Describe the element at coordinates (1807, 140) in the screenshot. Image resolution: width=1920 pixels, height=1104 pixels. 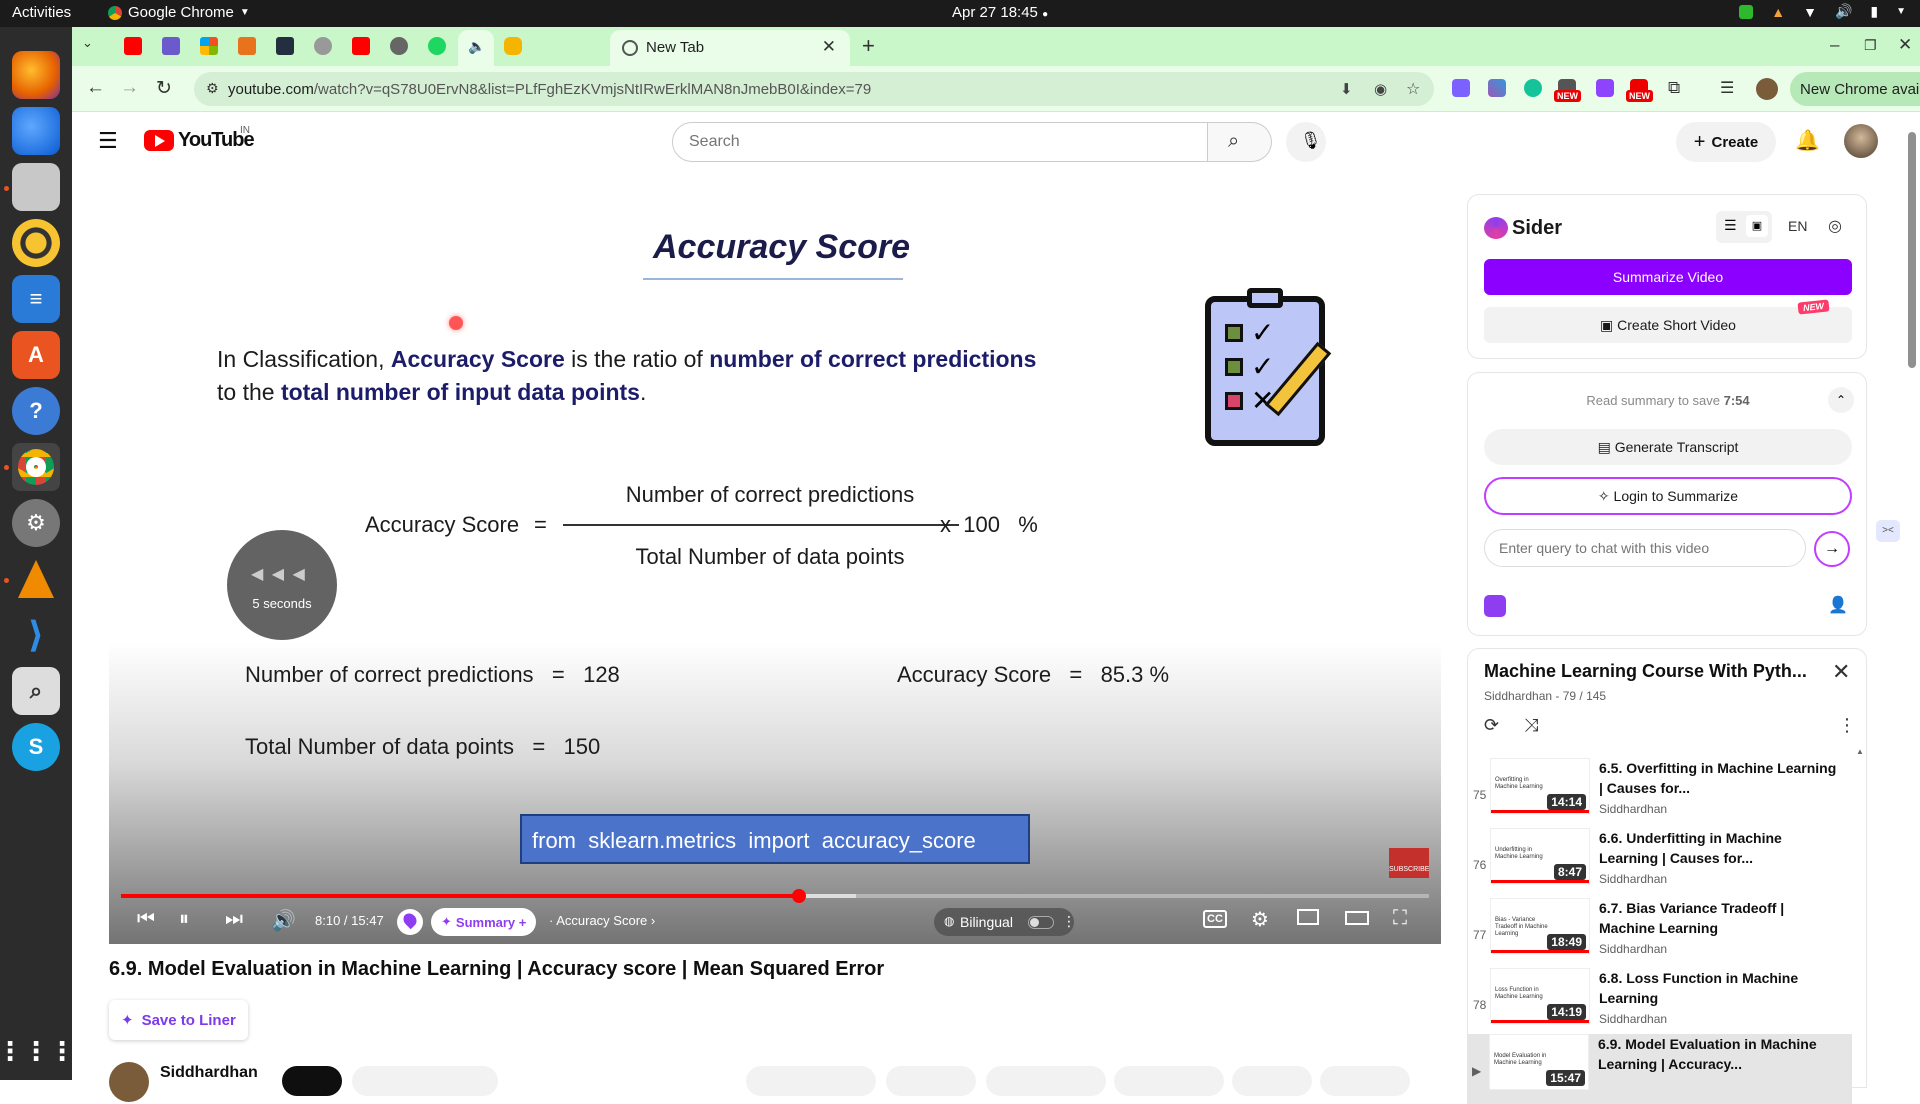
I see `notifications-bell-icon: 🔔` at that location.